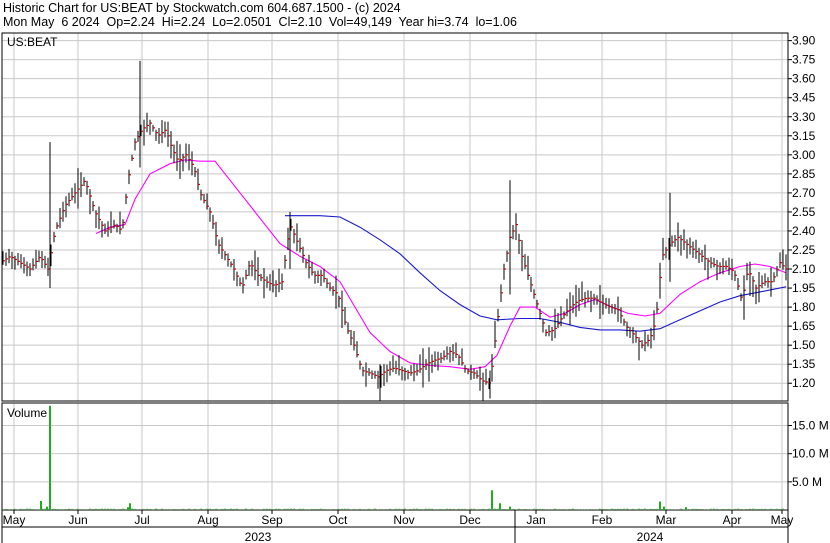 The image size is (830, 543). Describe the element at coordinates (804, 79) in the screenshot. I see `price-tick-label: 3.60` at that location.